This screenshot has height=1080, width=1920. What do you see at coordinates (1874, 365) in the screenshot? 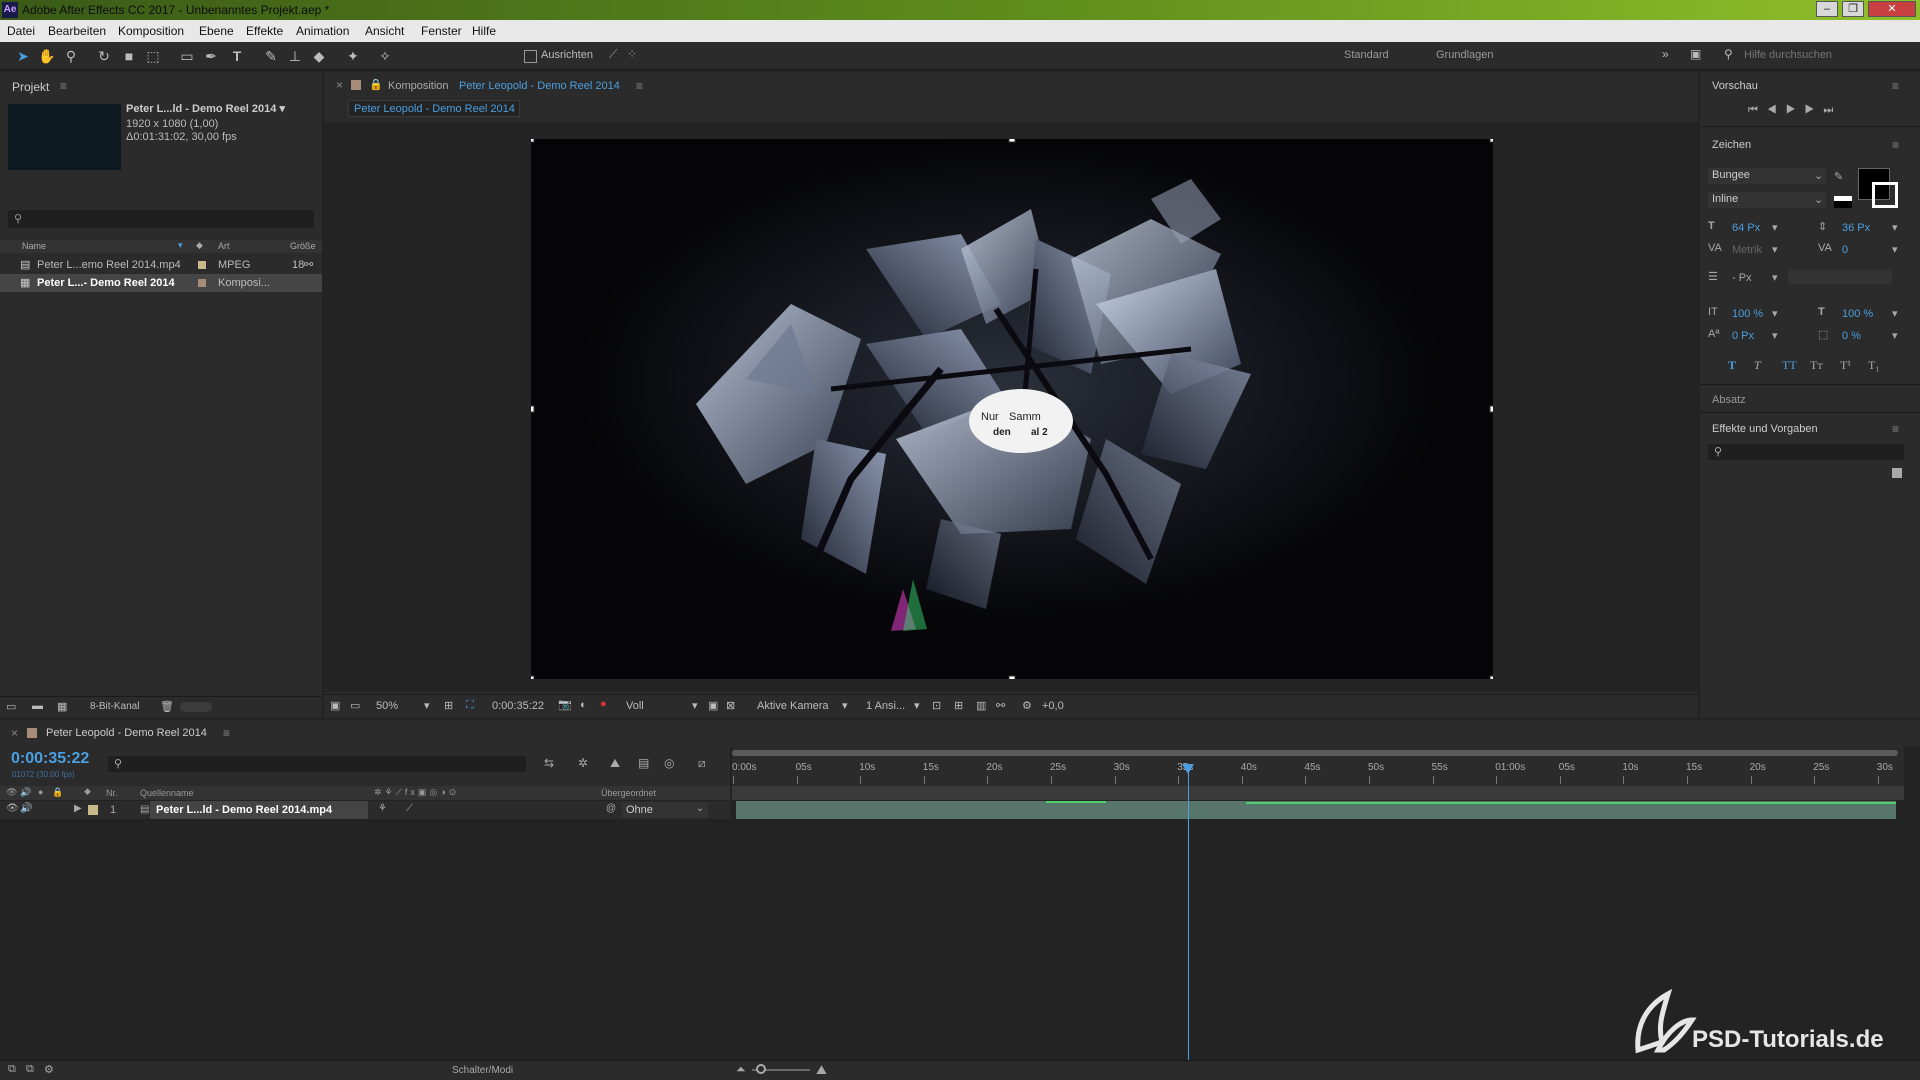
I see `subscript-button: T₁` at bounding box center [1874, 365].